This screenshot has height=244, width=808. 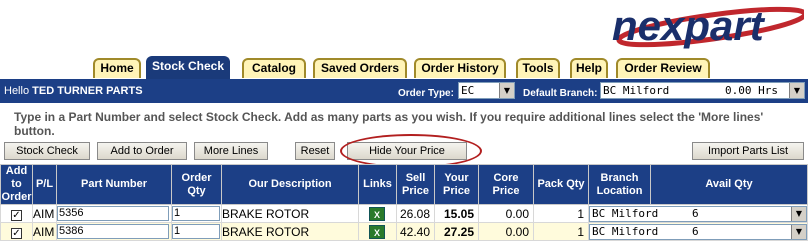 I want to click on order-type-select: EC ▼, so click(x=486, y=90).